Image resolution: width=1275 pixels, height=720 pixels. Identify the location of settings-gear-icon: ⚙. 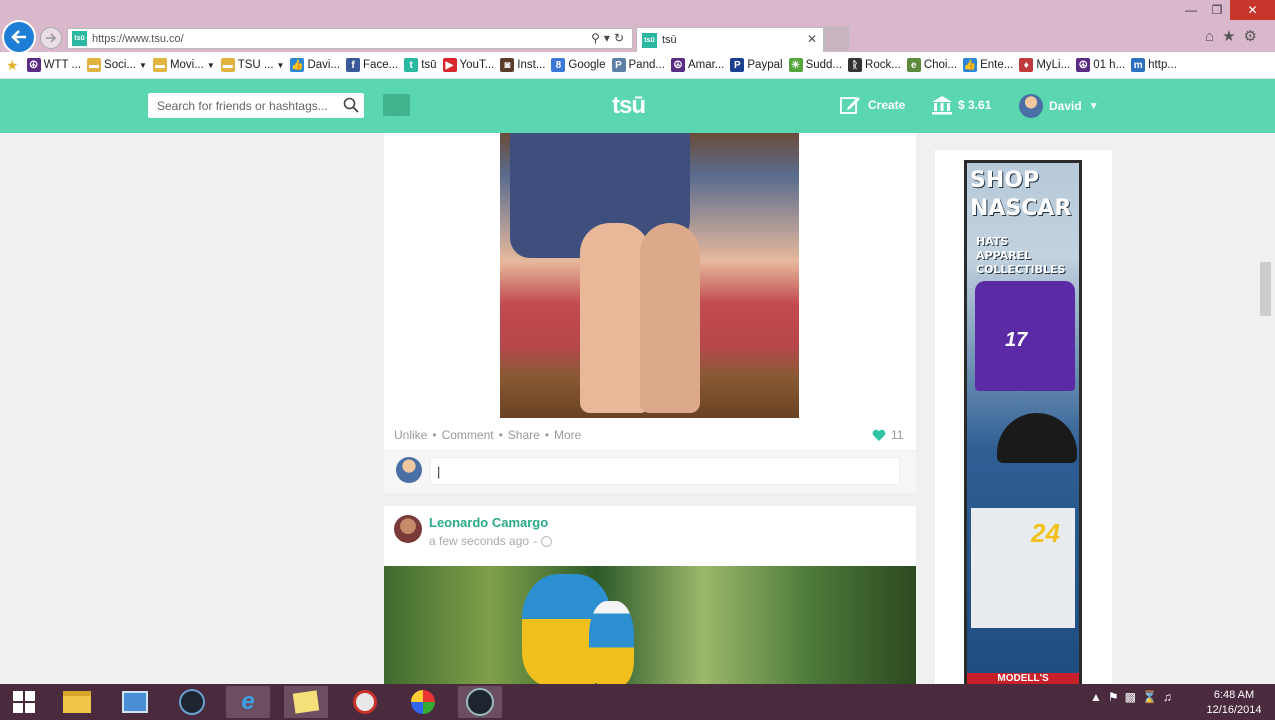
(1254, 36).